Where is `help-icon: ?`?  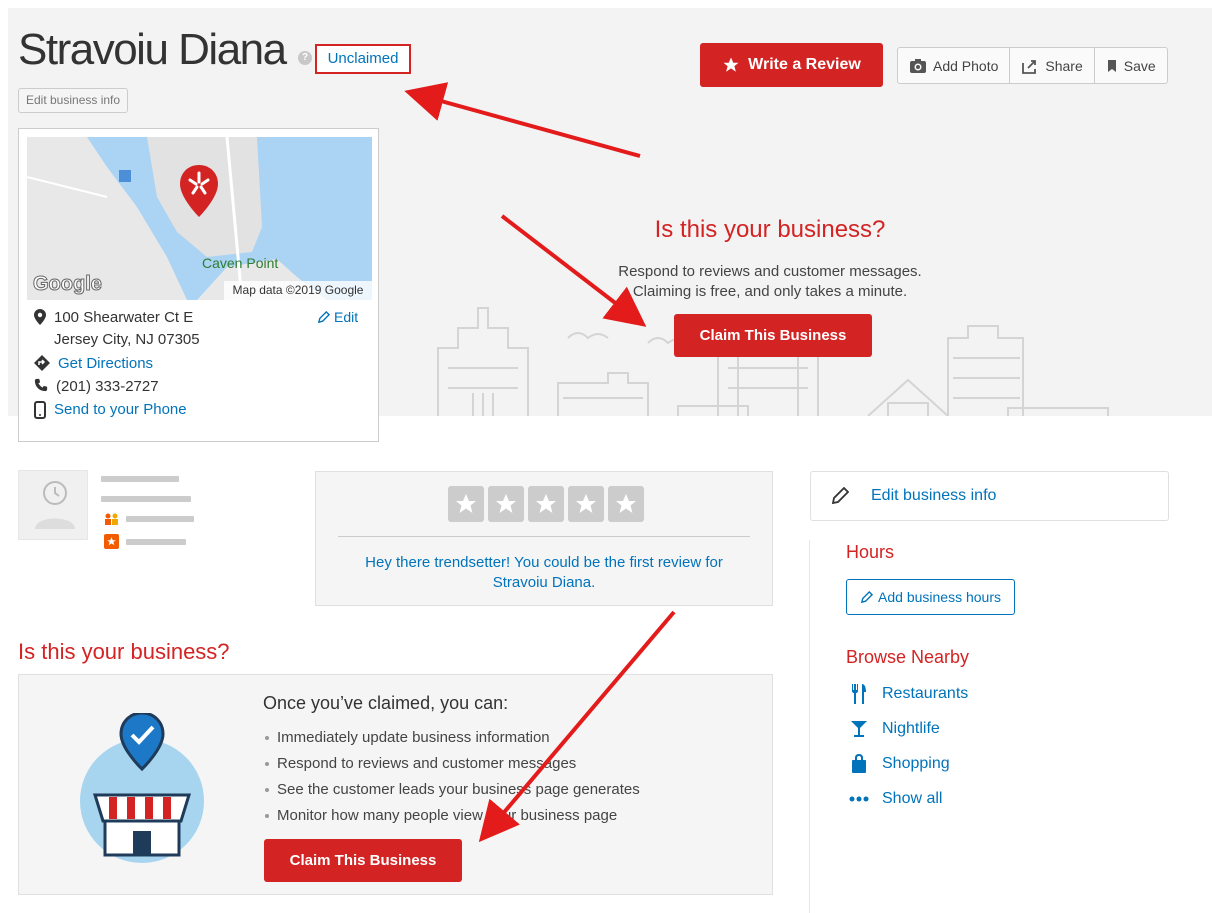 help-icon: ? is located at coordinates (305, 58).